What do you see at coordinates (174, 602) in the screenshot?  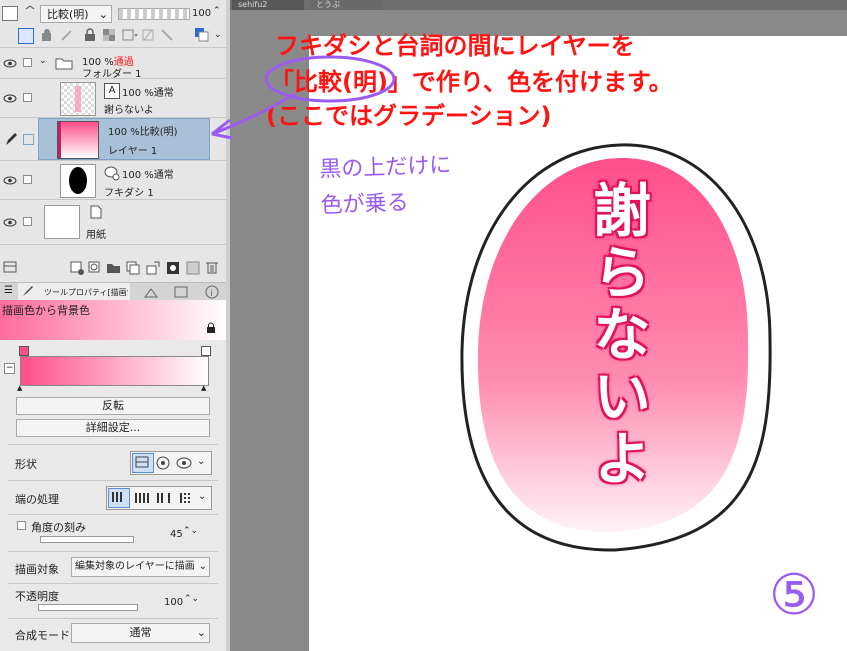 I see `opacity-value: 100` at bounding box center [174, 602].